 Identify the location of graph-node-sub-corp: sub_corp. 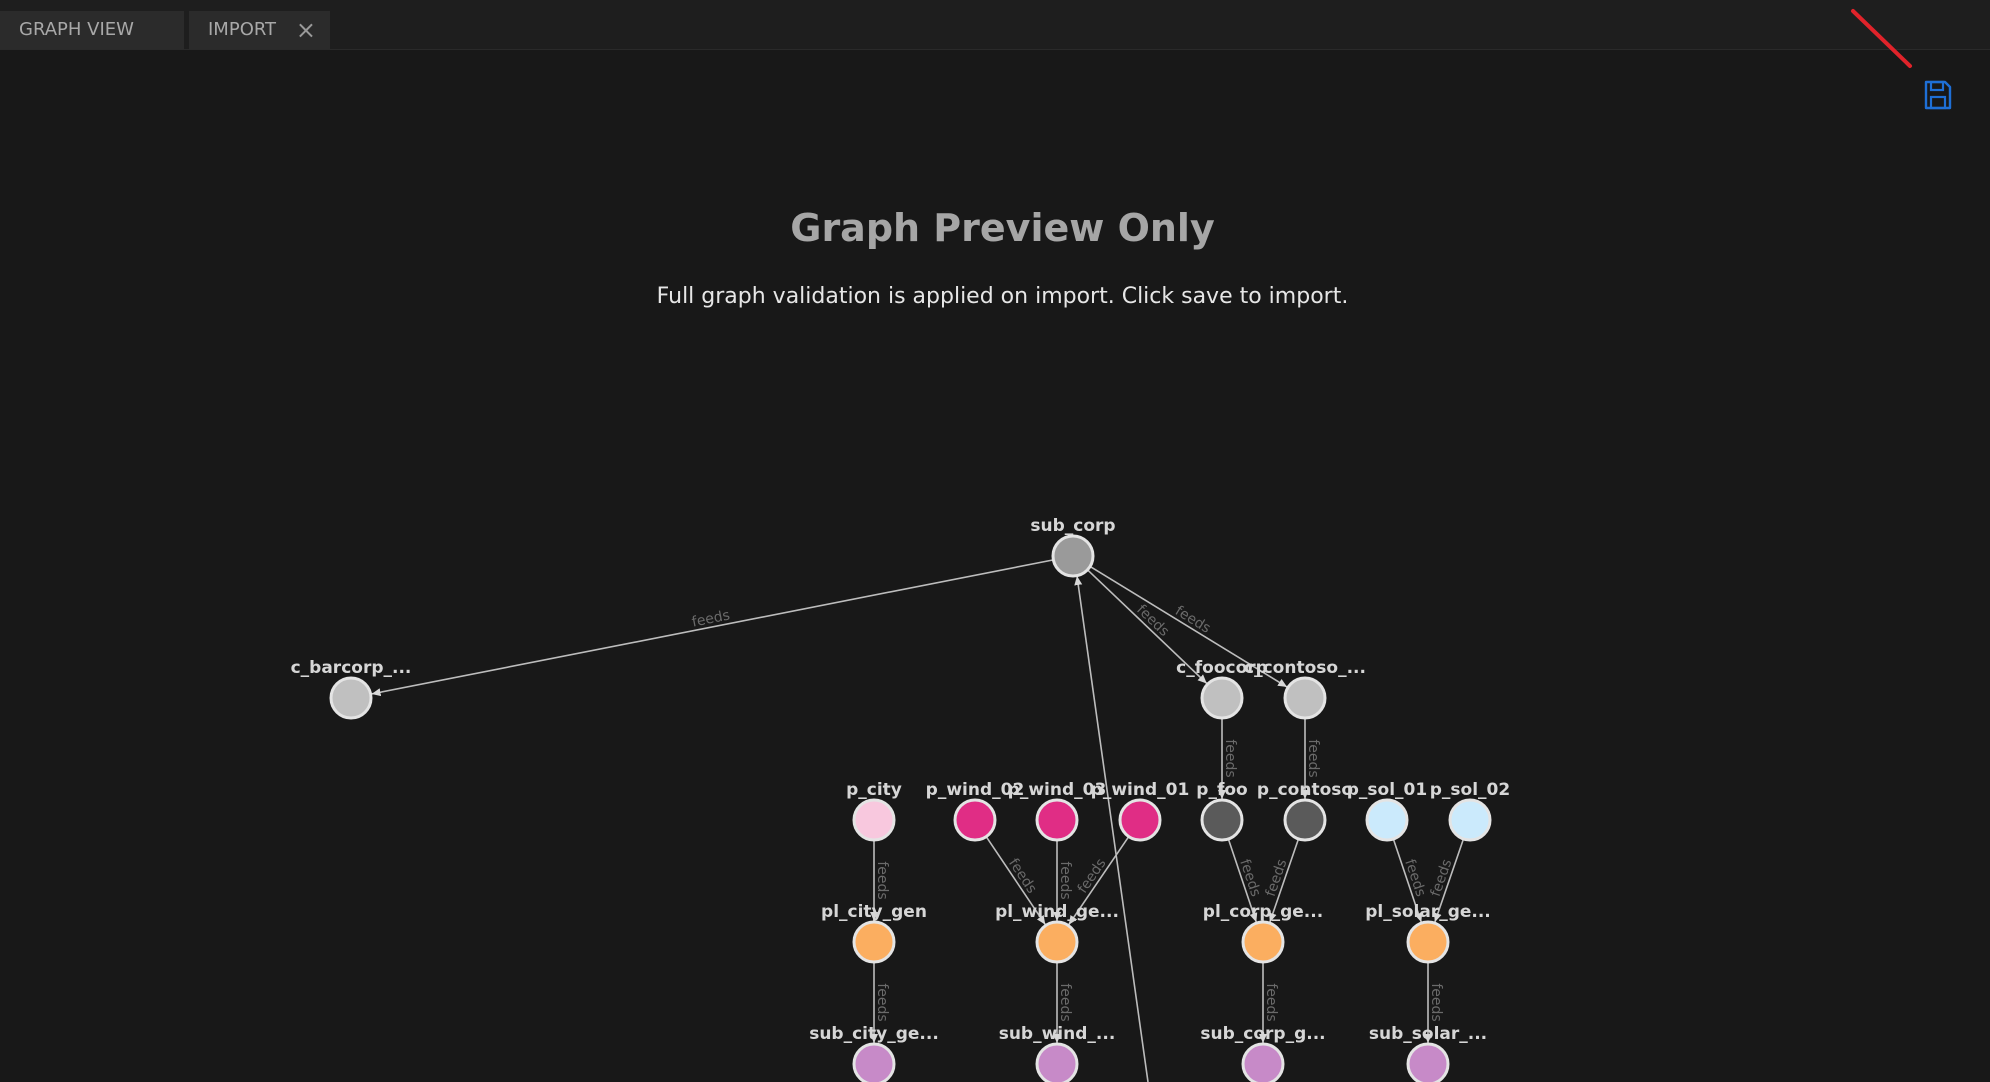
(1073, 547).